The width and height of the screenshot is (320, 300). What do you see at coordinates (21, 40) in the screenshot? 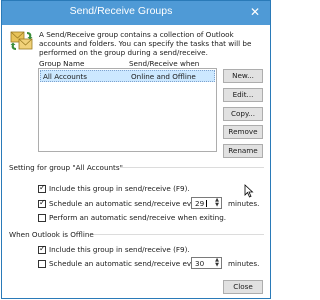
I see `send-receive-icon` at bounding box center [21, 40].